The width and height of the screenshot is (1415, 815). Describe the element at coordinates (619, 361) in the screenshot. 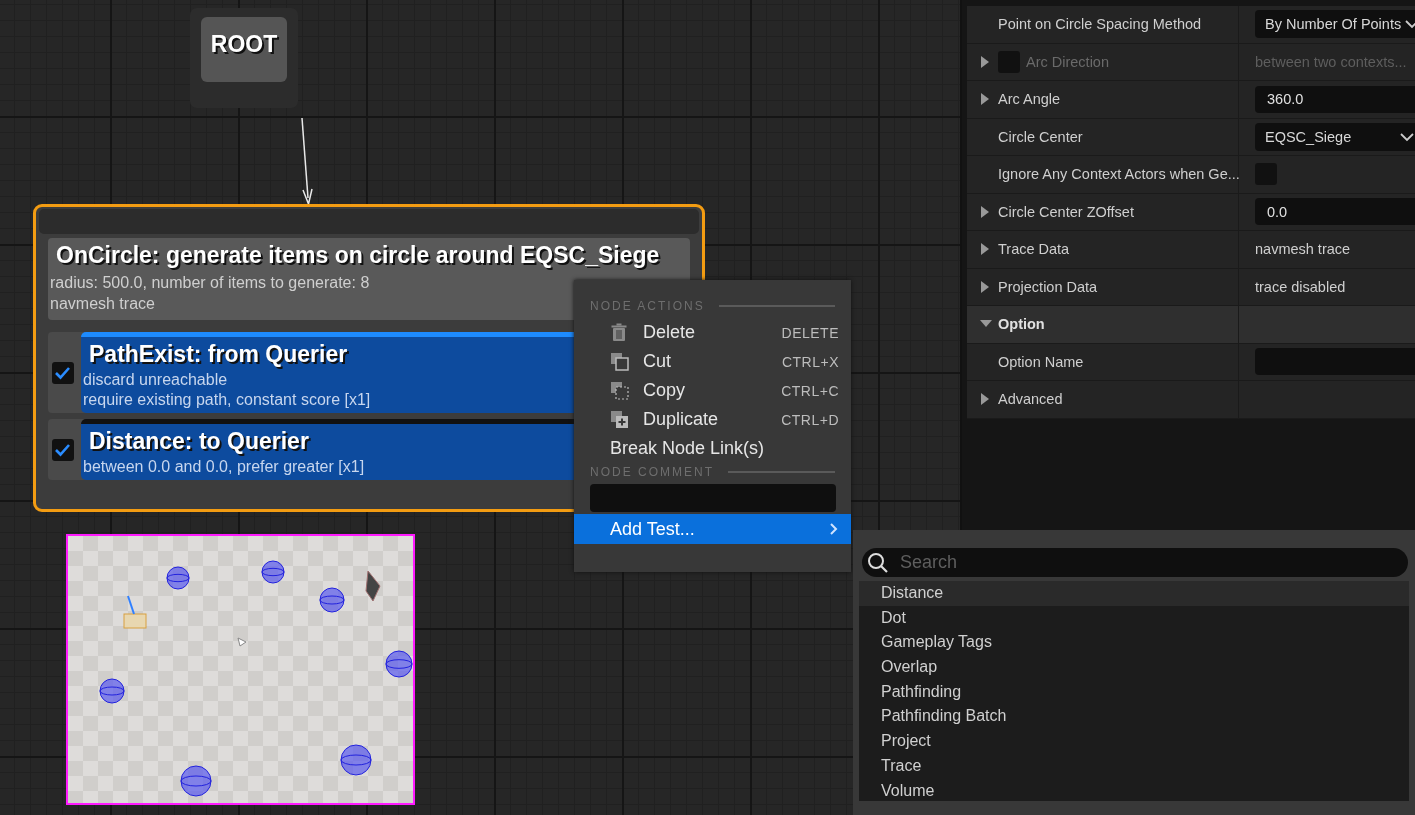

I see `cut-icon` at that location.